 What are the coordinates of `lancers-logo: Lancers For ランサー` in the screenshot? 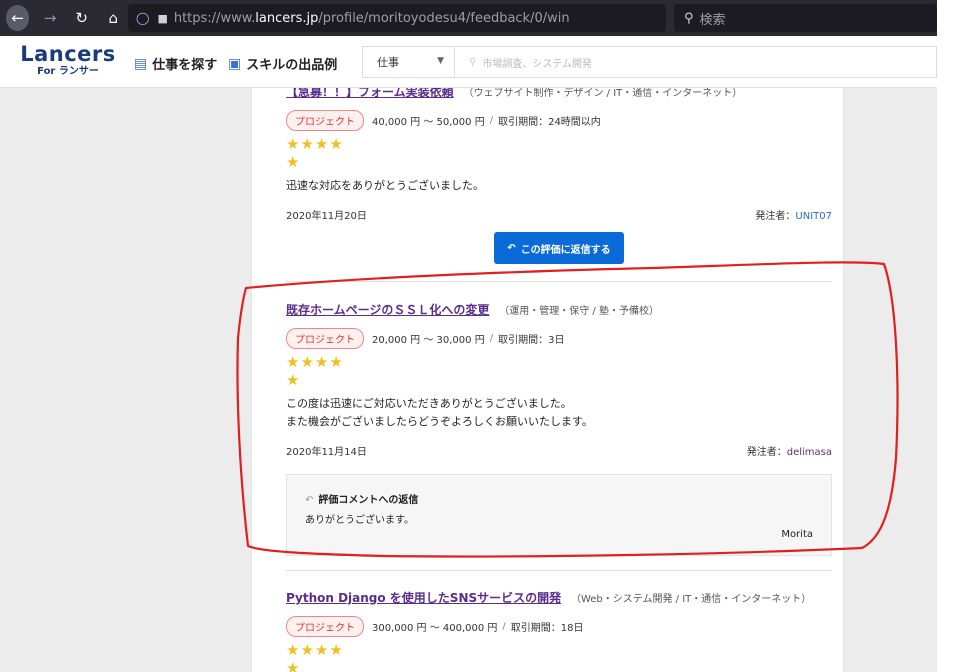 It's located at (68, 62).